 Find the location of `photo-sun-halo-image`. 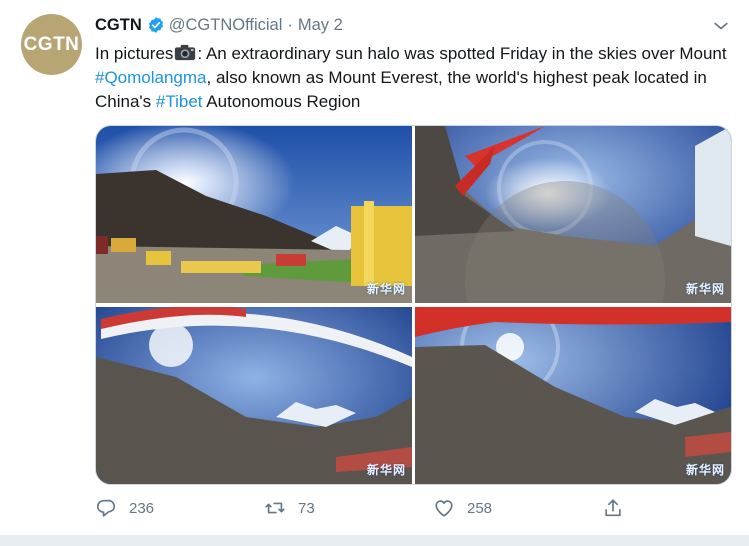

photo-sun-halo-image is located at coordinates (573, 395).